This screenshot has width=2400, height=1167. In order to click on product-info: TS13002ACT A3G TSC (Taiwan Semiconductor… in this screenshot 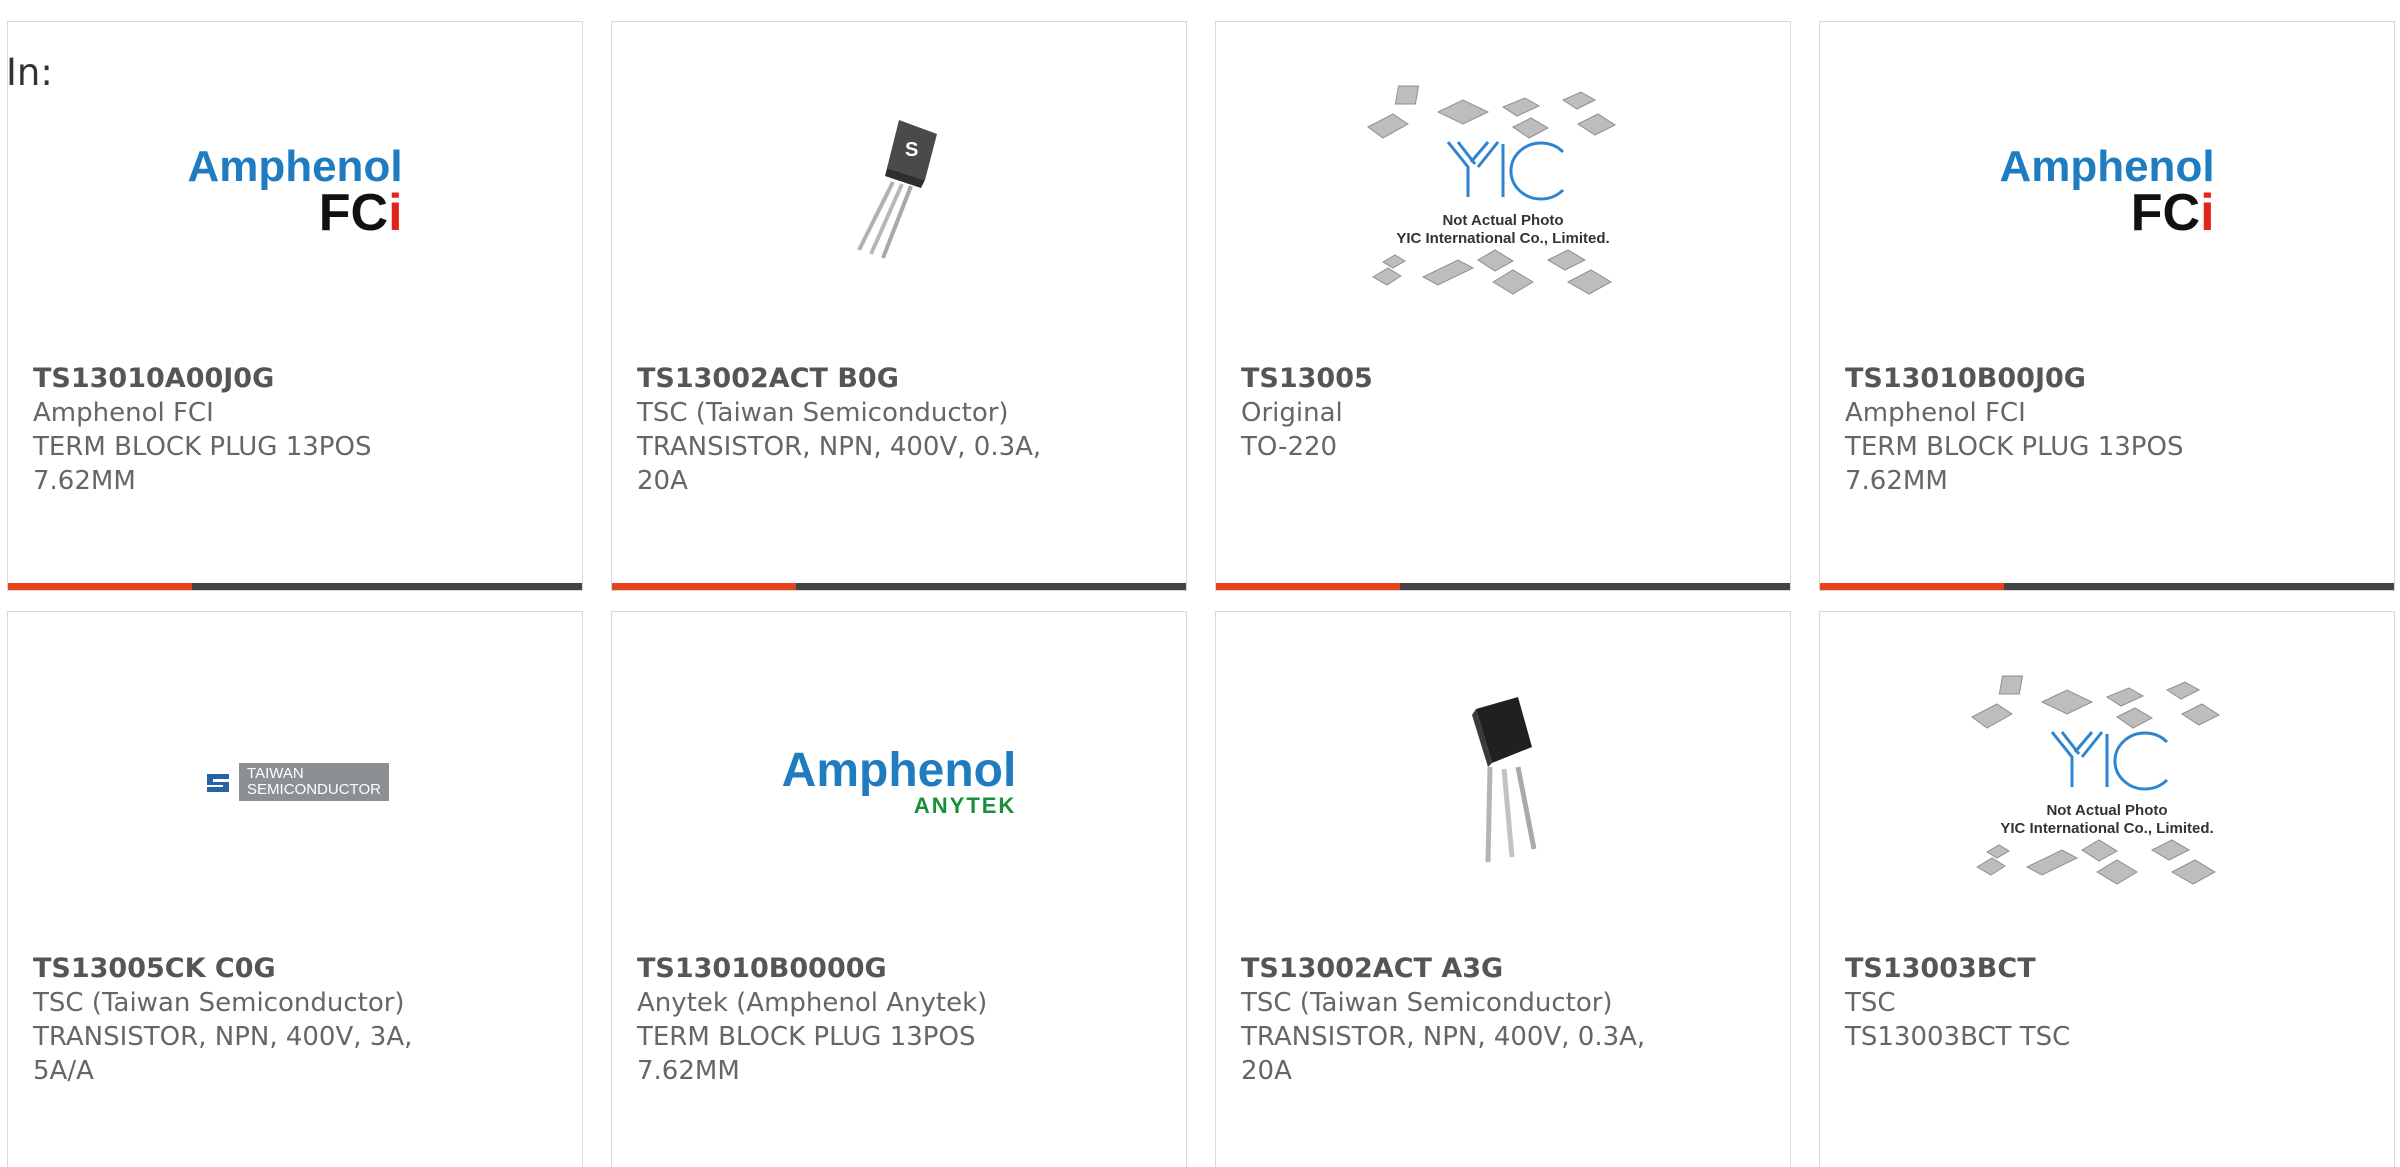, I will do `click(1503, 1020)`.